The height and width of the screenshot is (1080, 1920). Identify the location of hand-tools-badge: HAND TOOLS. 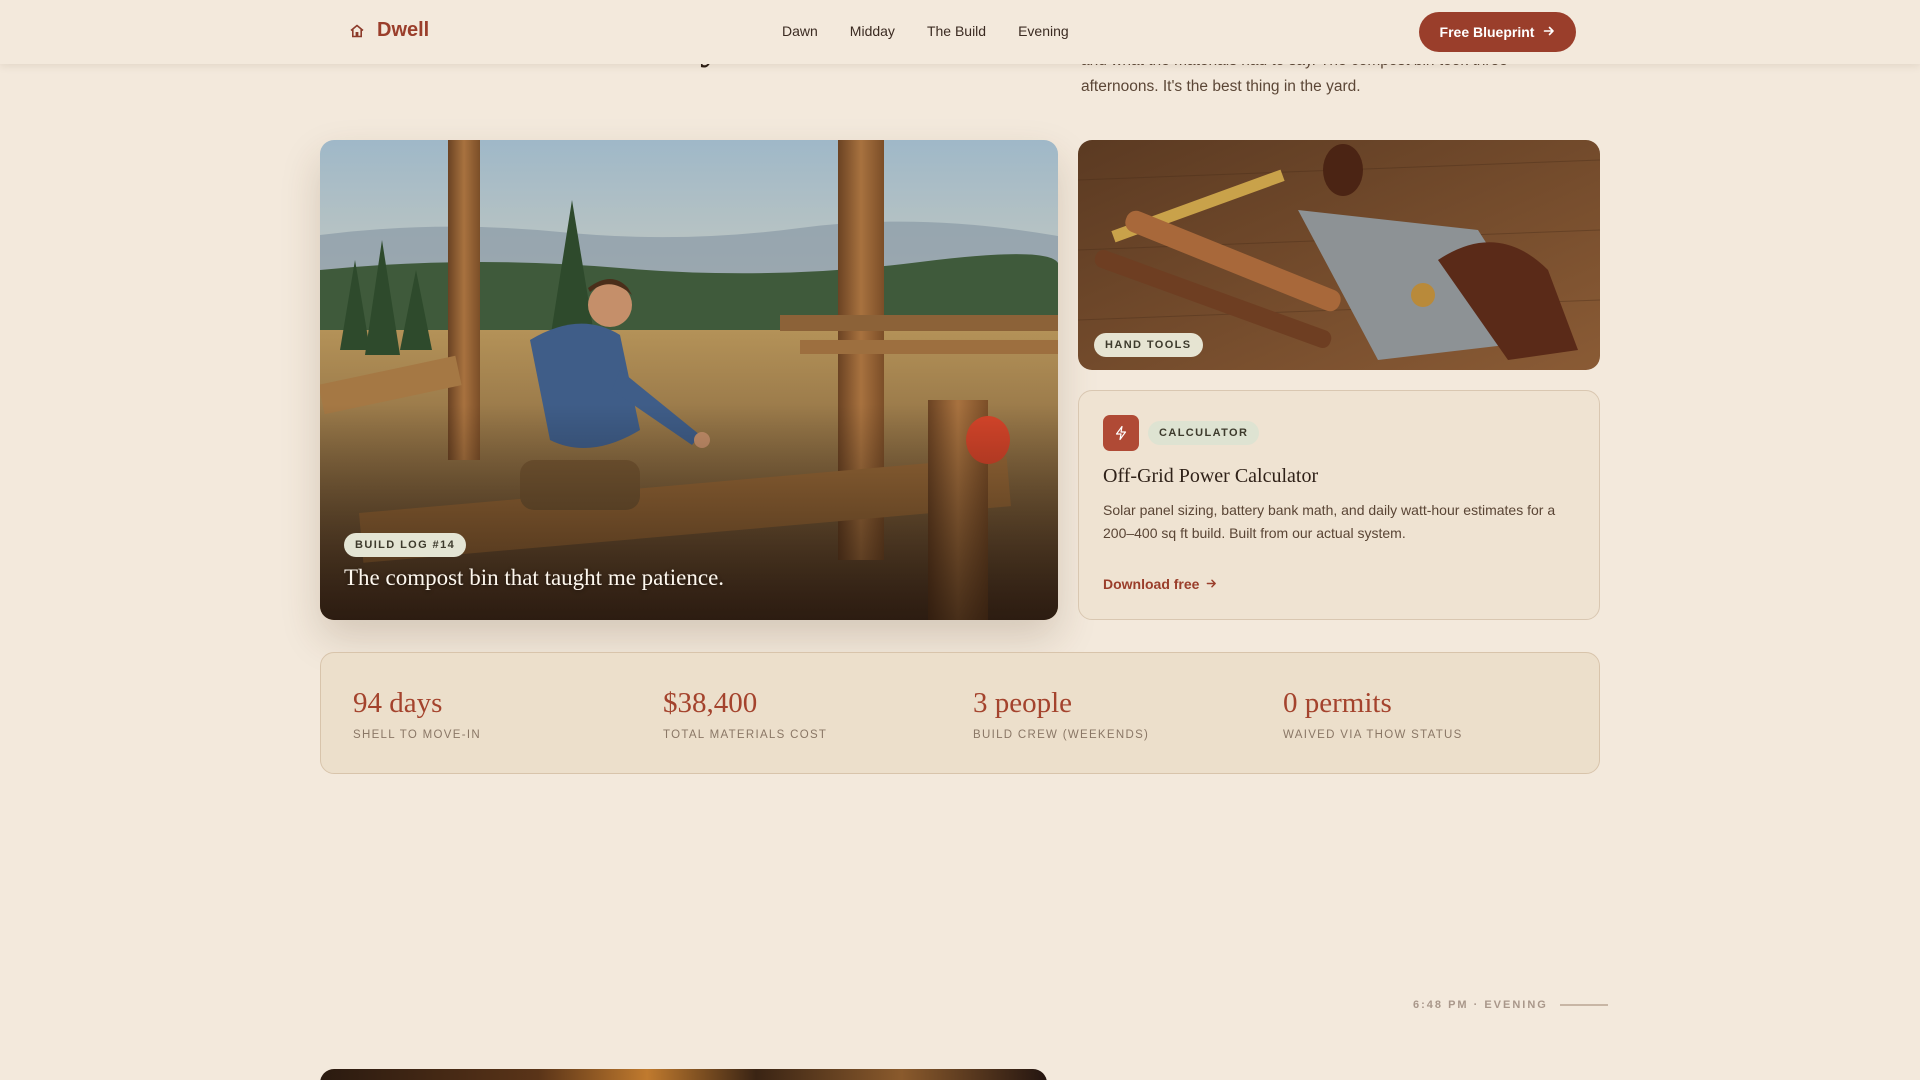
(1148, 345).